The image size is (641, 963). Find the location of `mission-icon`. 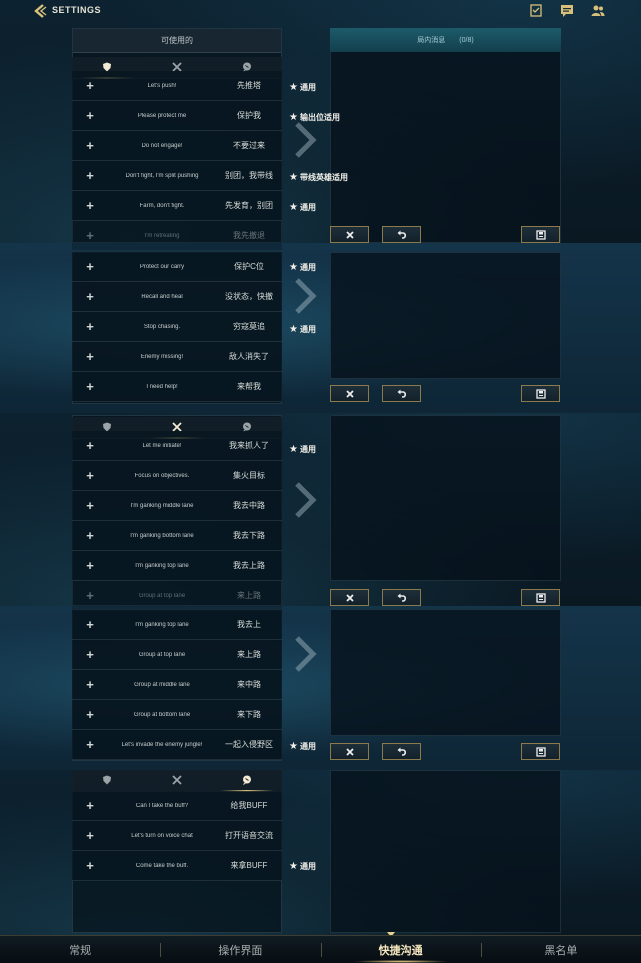

mission-icon is located at coordinates (536, 10).